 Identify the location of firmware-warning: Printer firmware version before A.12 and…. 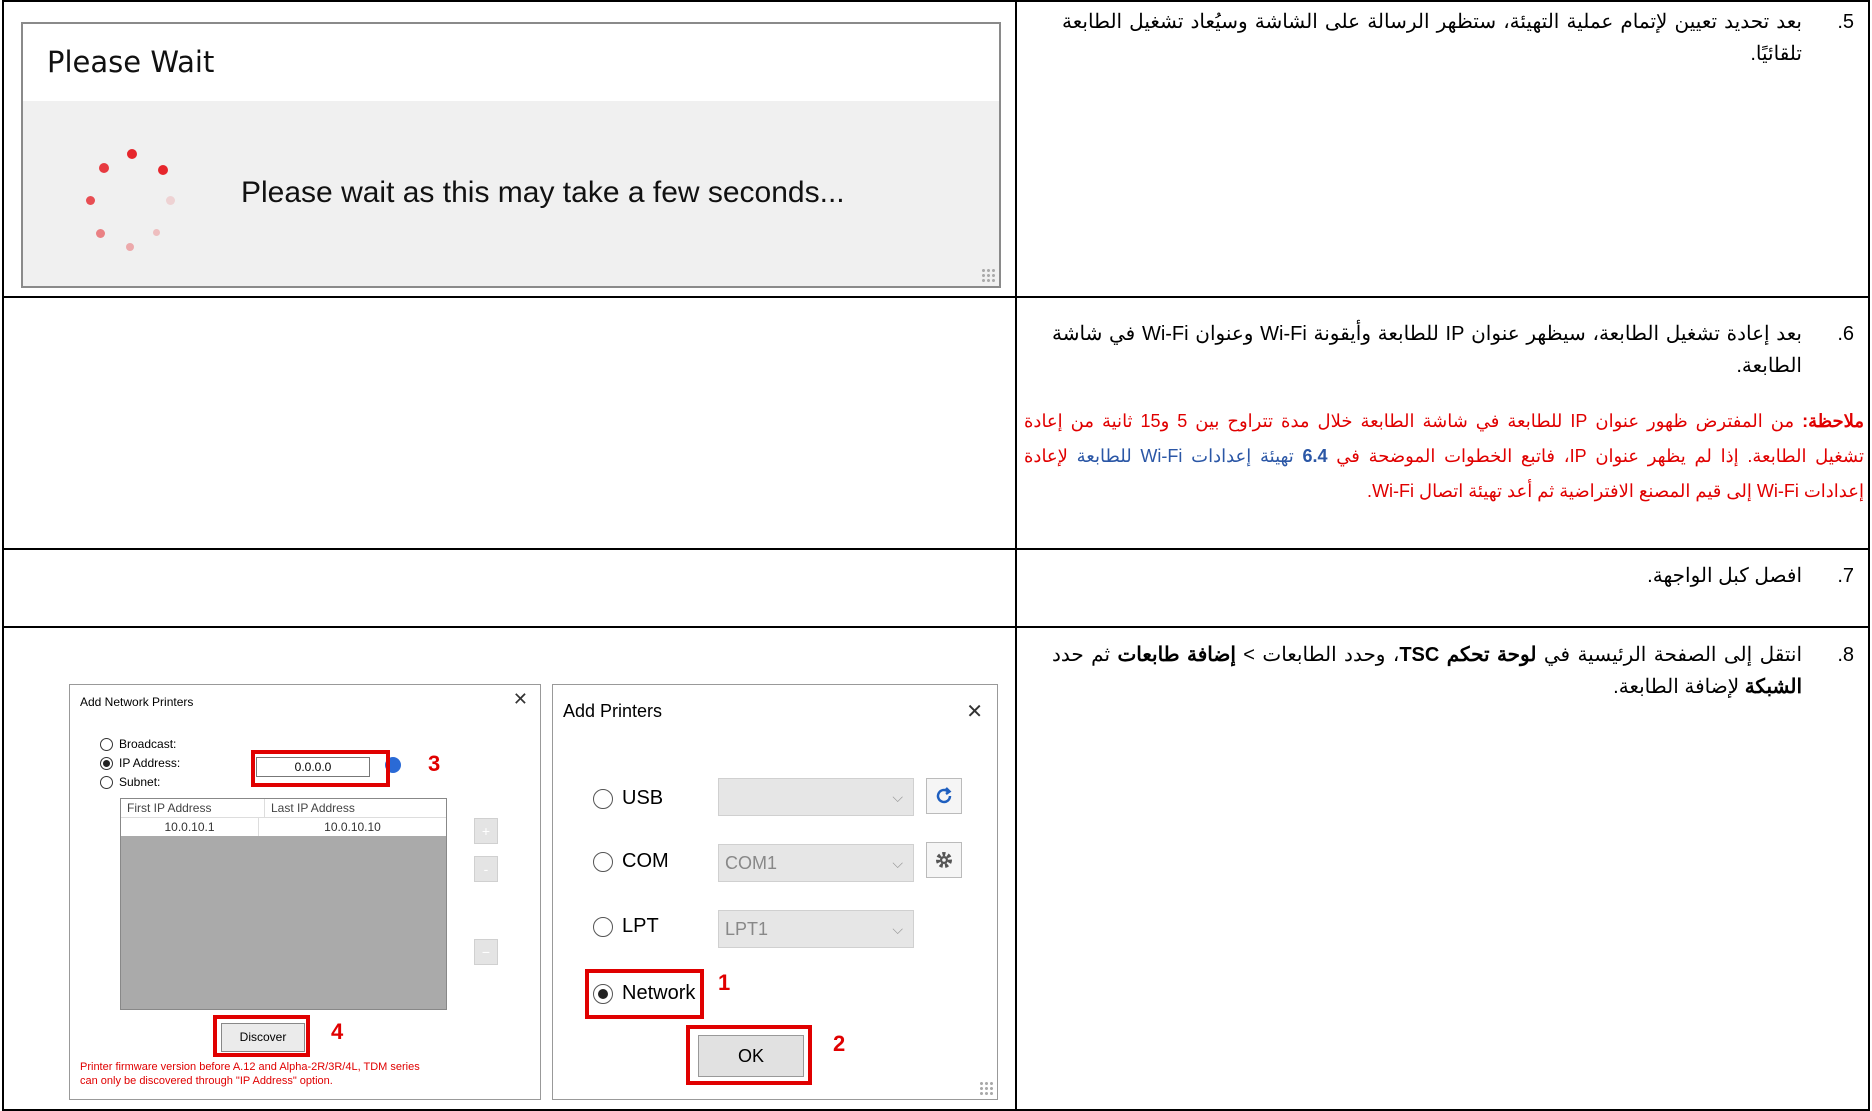
(250, 1074).